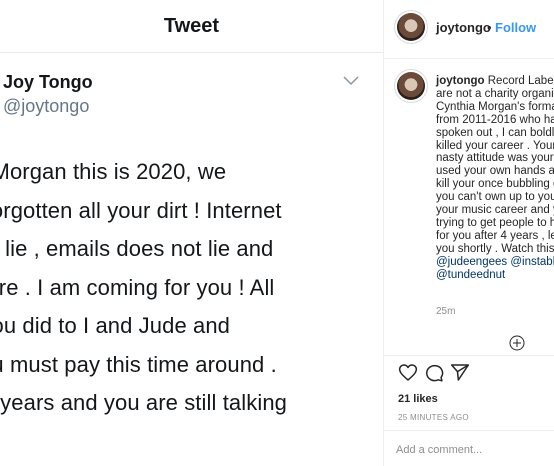 The height and width of the screenshot is (466, 554). What do you see at coordinates (460, 81) in the screenshot?
I see `caption-username: joytongo` at bounding box center [460, 81].